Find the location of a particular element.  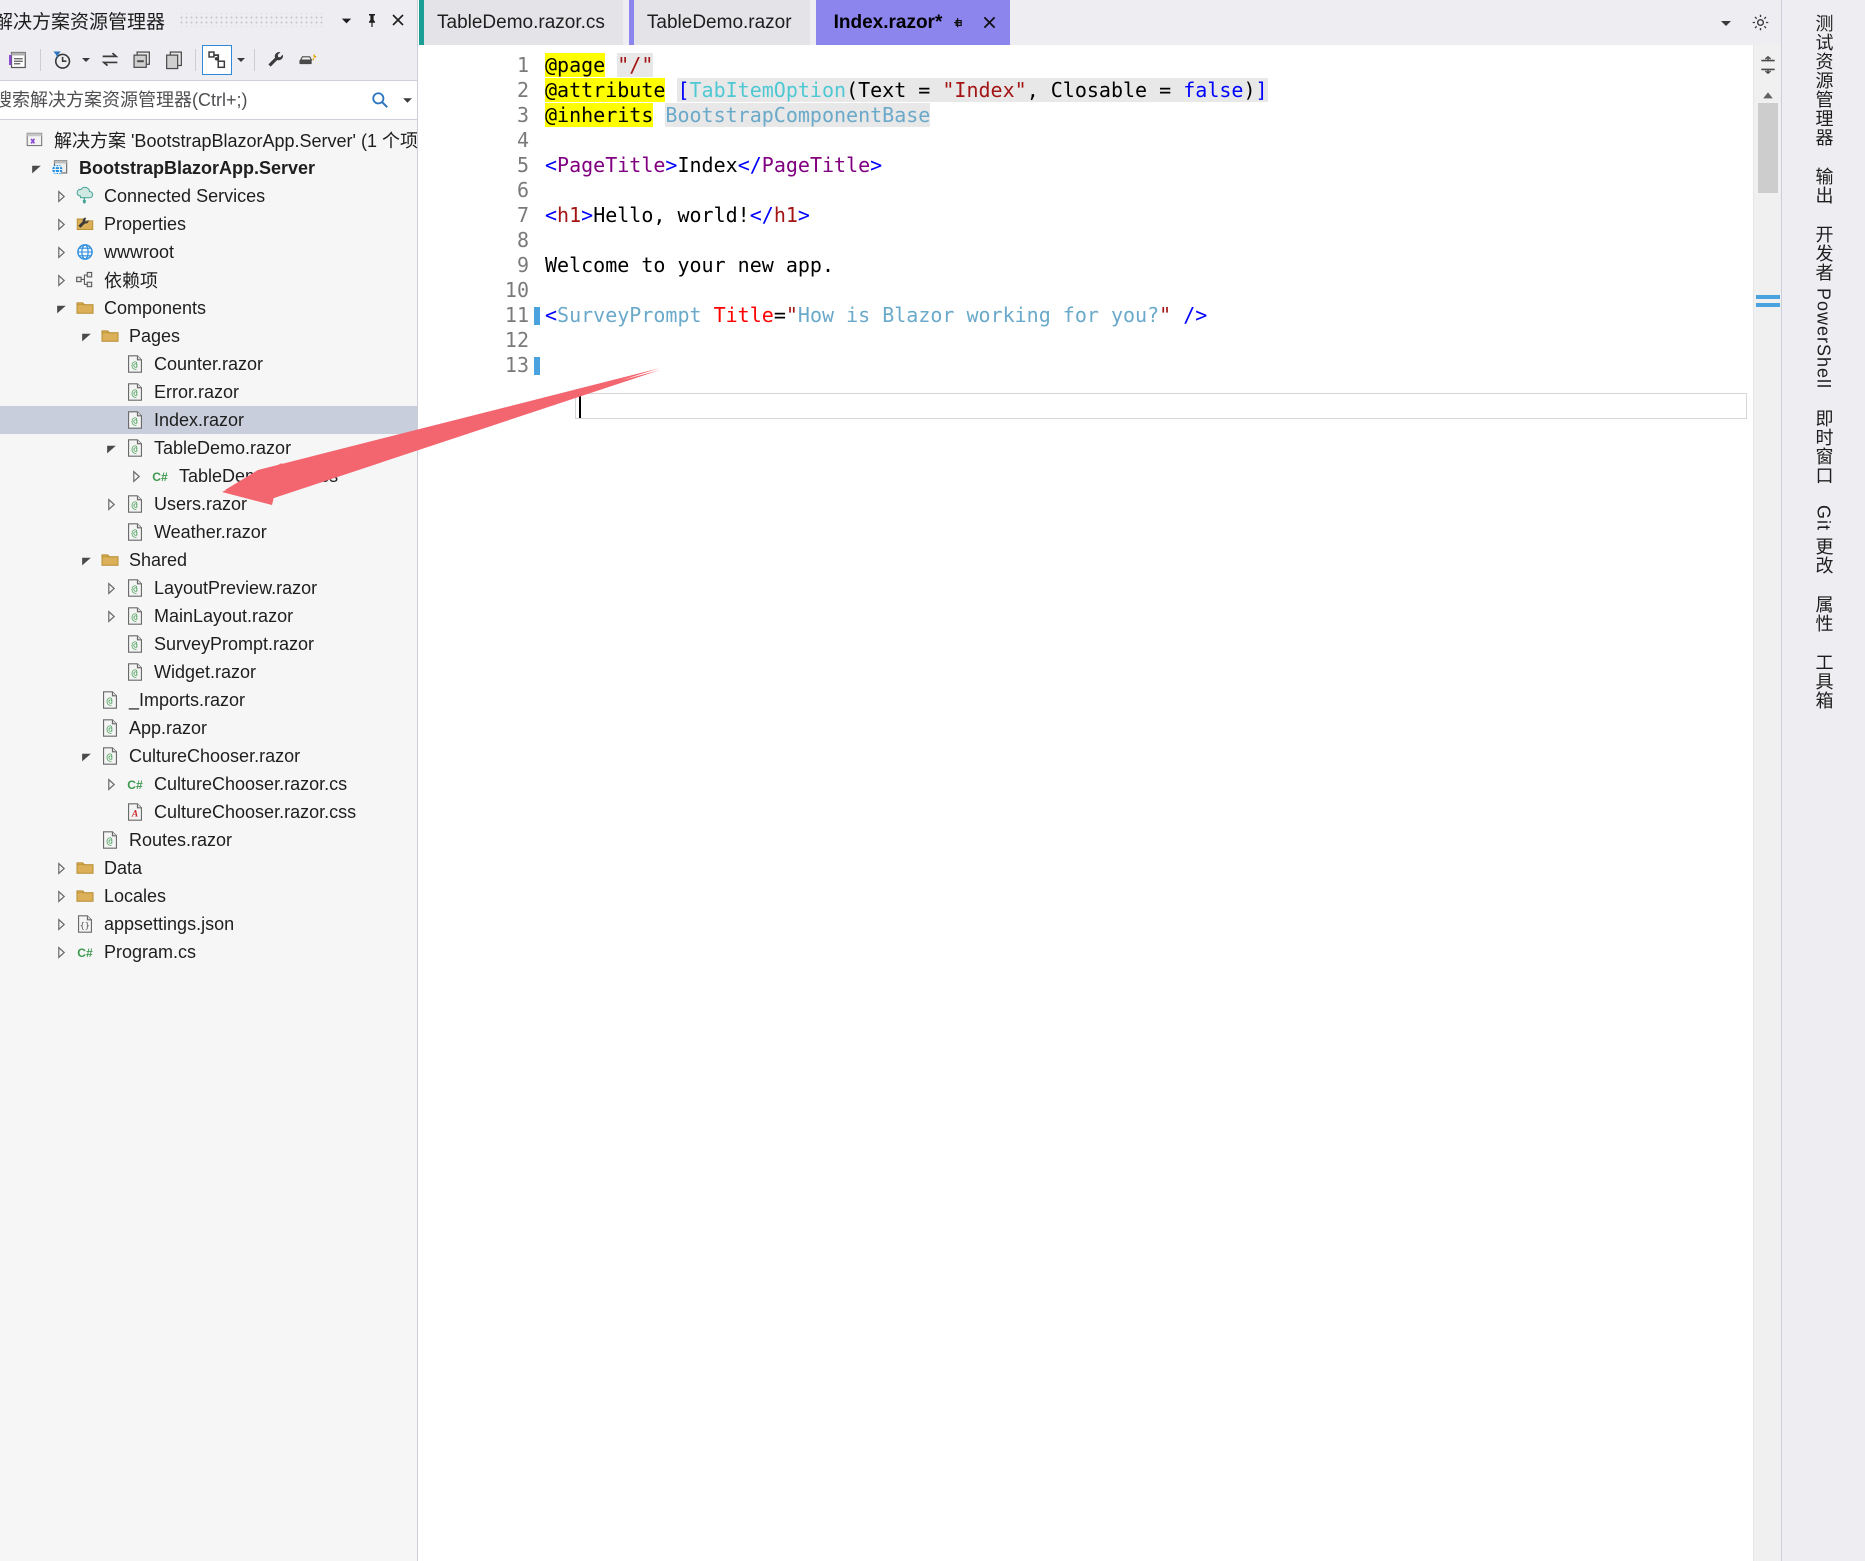

search-icon is located at coordinates (380, 100).